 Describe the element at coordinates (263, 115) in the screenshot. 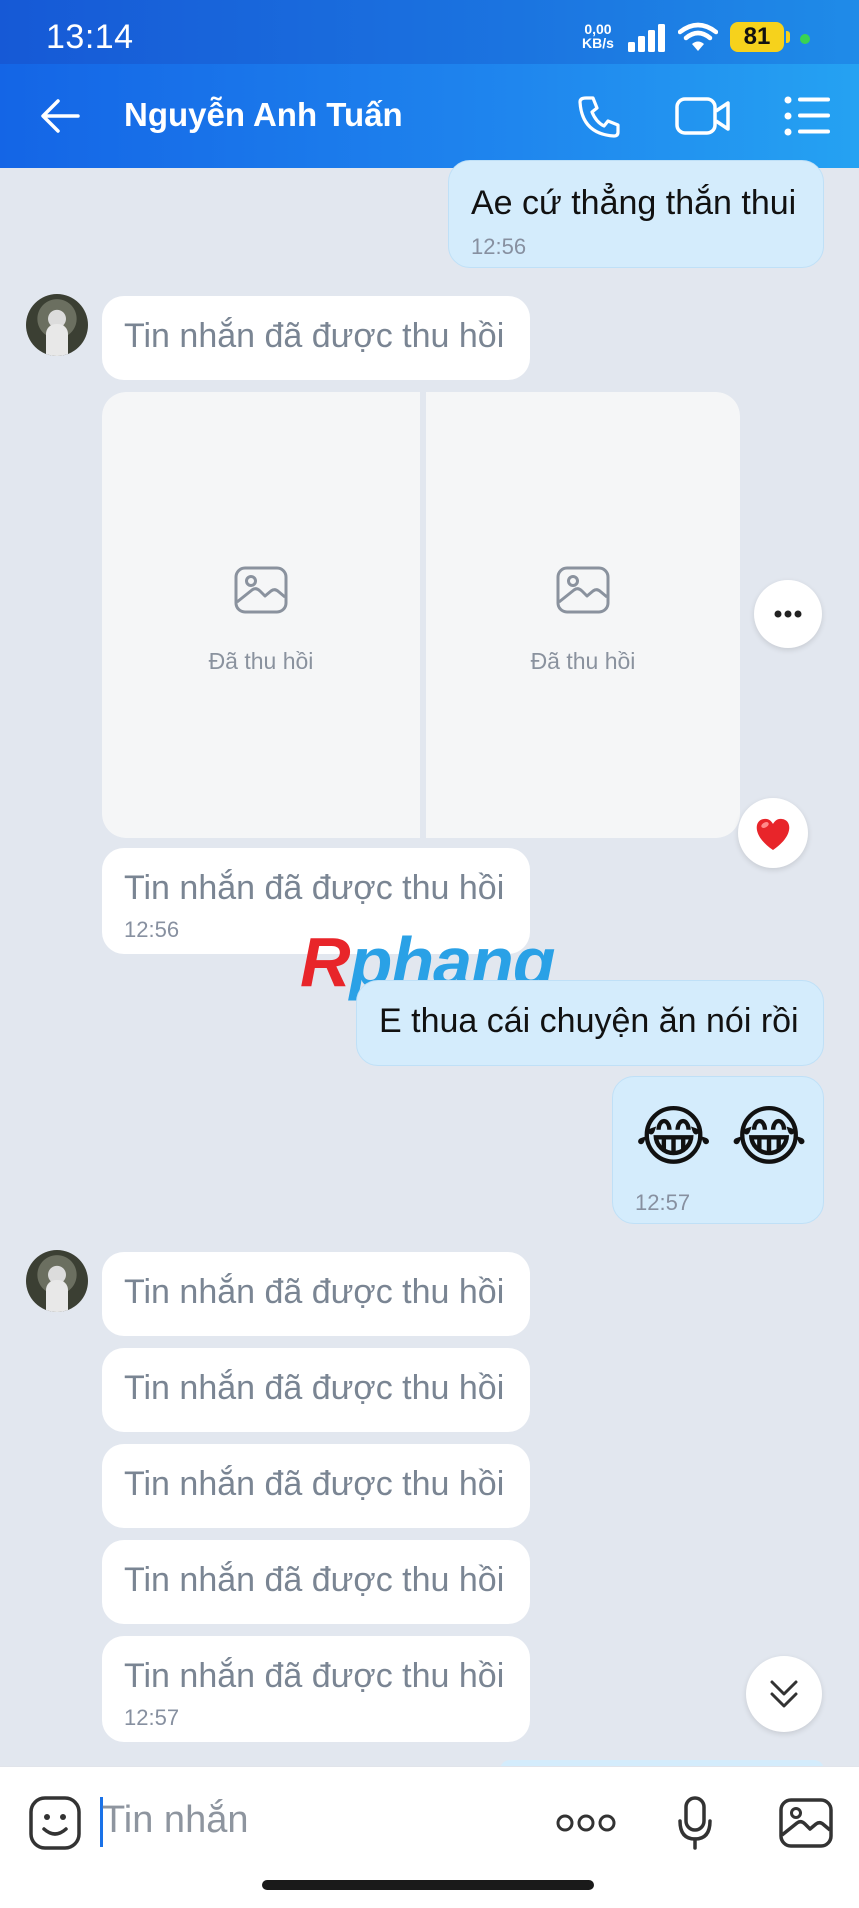

I see `contact-name: Nguyễn Anh Tuấn` at that location.